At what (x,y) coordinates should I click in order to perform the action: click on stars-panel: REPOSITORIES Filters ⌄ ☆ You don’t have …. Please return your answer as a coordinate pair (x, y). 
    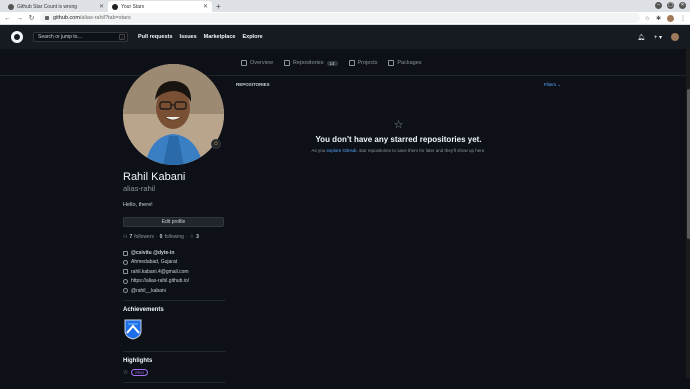
    Looking at the image, I should click on (398, 117).